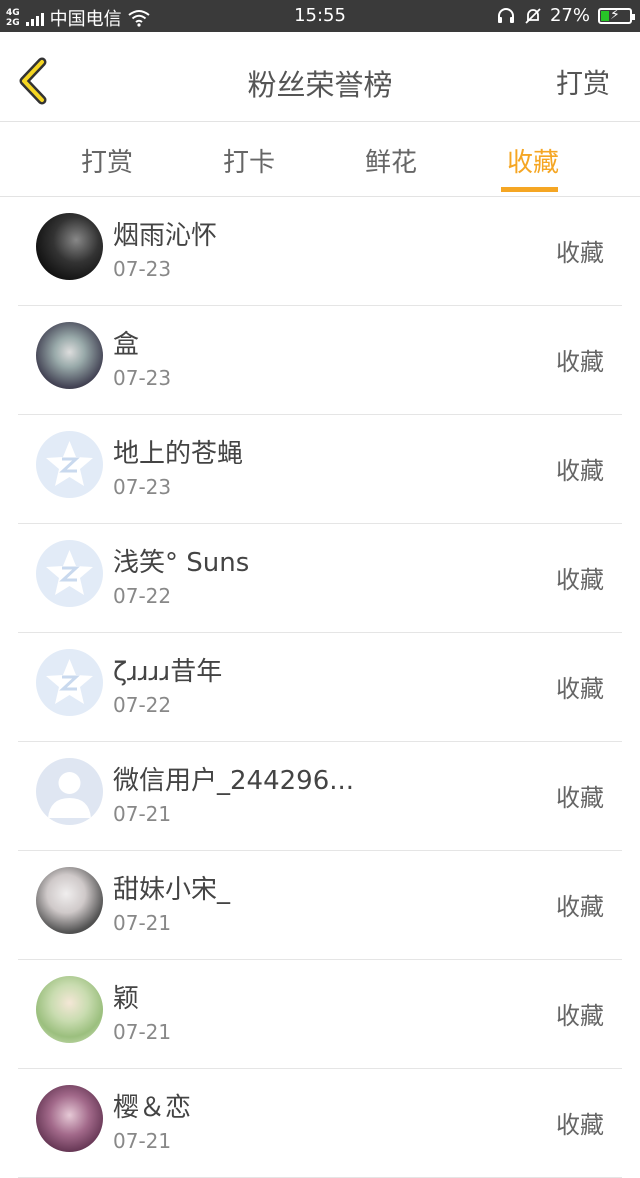 The image size is (640, 1178). Describe the element at coordinates (320, 905) in the screenshot. I see `list-item: 甜妹小宋_ 07-21 收藏` at that location.